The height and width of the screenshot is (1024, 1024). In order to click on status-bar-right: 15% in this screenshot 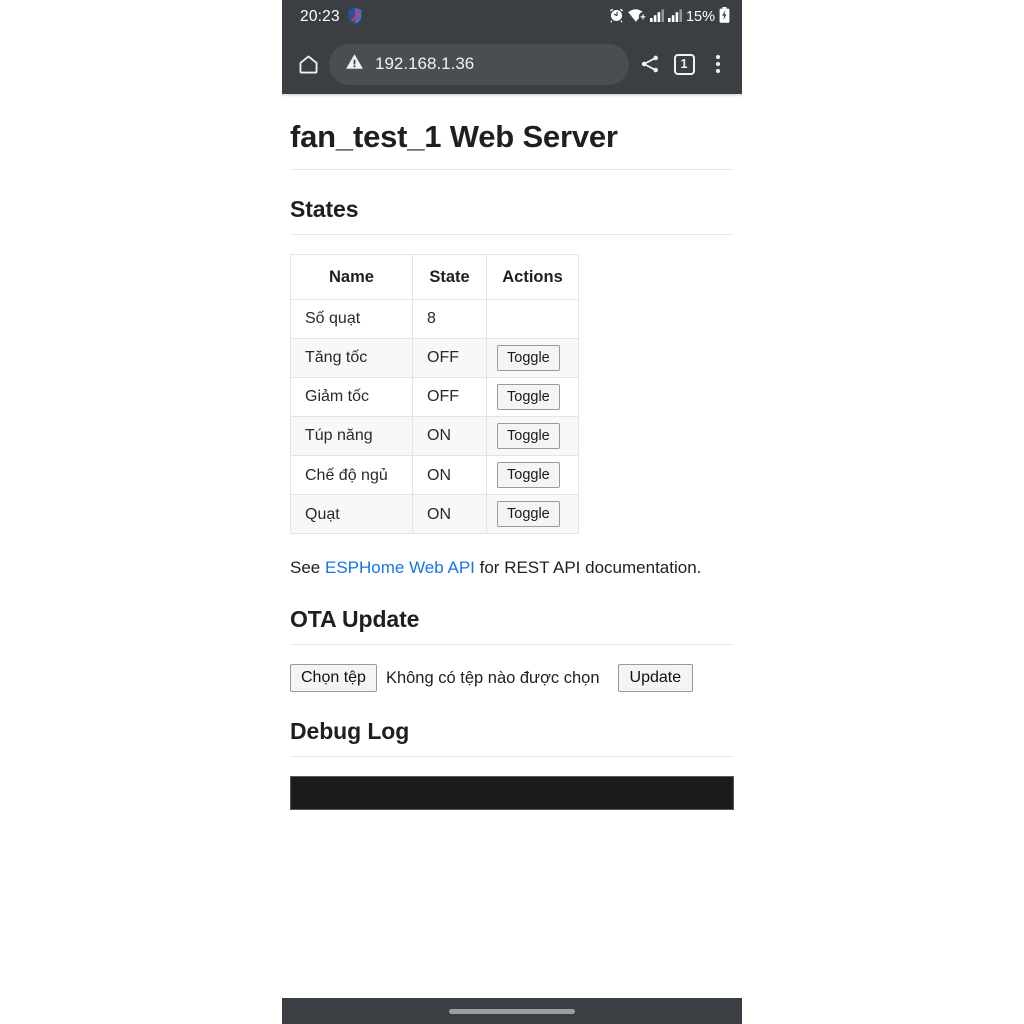, I will do `click(669, 17)`.